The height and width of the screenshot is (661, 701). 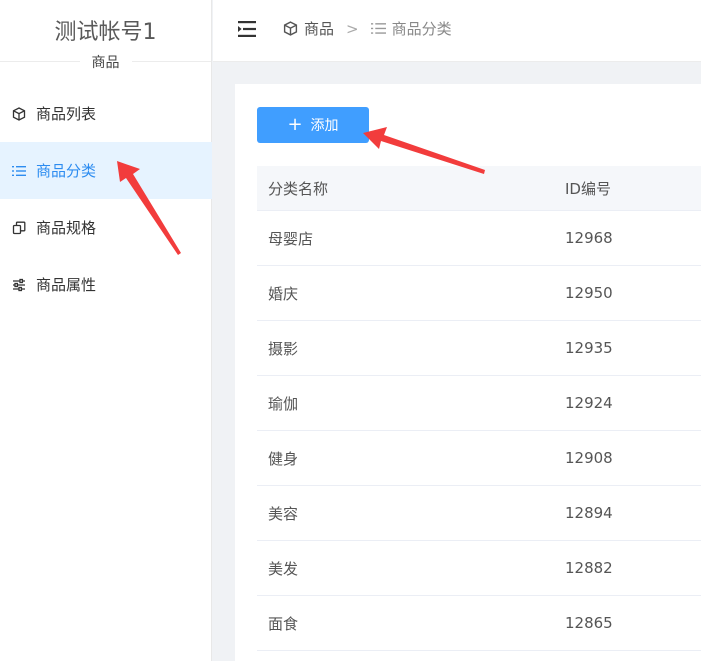 What do you see at coordinates (589, 293) in the screenshot?
I see `cell-id: 12950` at bounding box center [589, 293].